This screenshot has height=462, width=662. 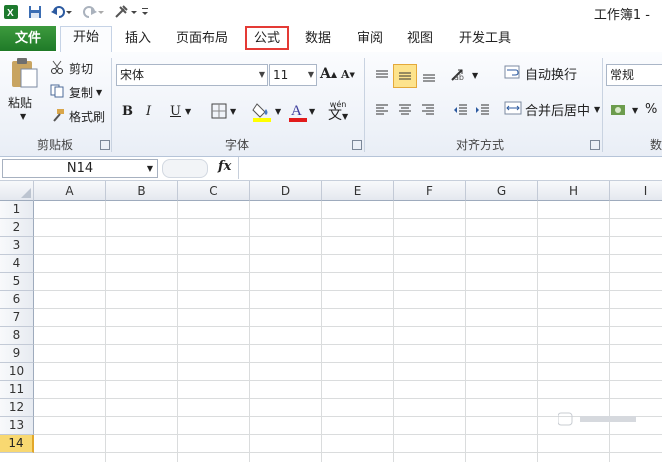 I want to click on accounting-format-icon: ▼, so click(x=624, y=110).